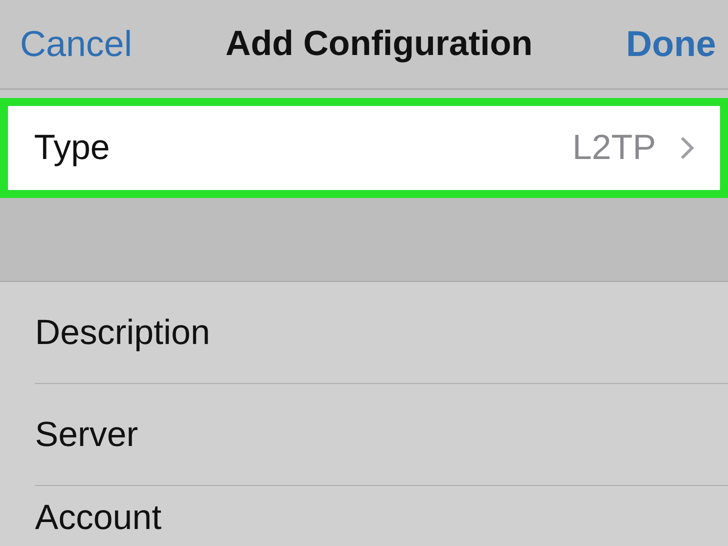 The height and width of the screenshot is (546, 728). Describe the element at coordinates (687, 148) in the screenshot. I see `chevron-icon` at that location.